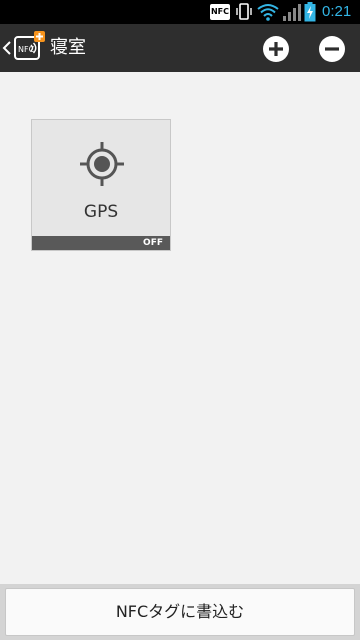 This screenshot has width=360, height=640. I want to click on remove-button, so click(332, 49).